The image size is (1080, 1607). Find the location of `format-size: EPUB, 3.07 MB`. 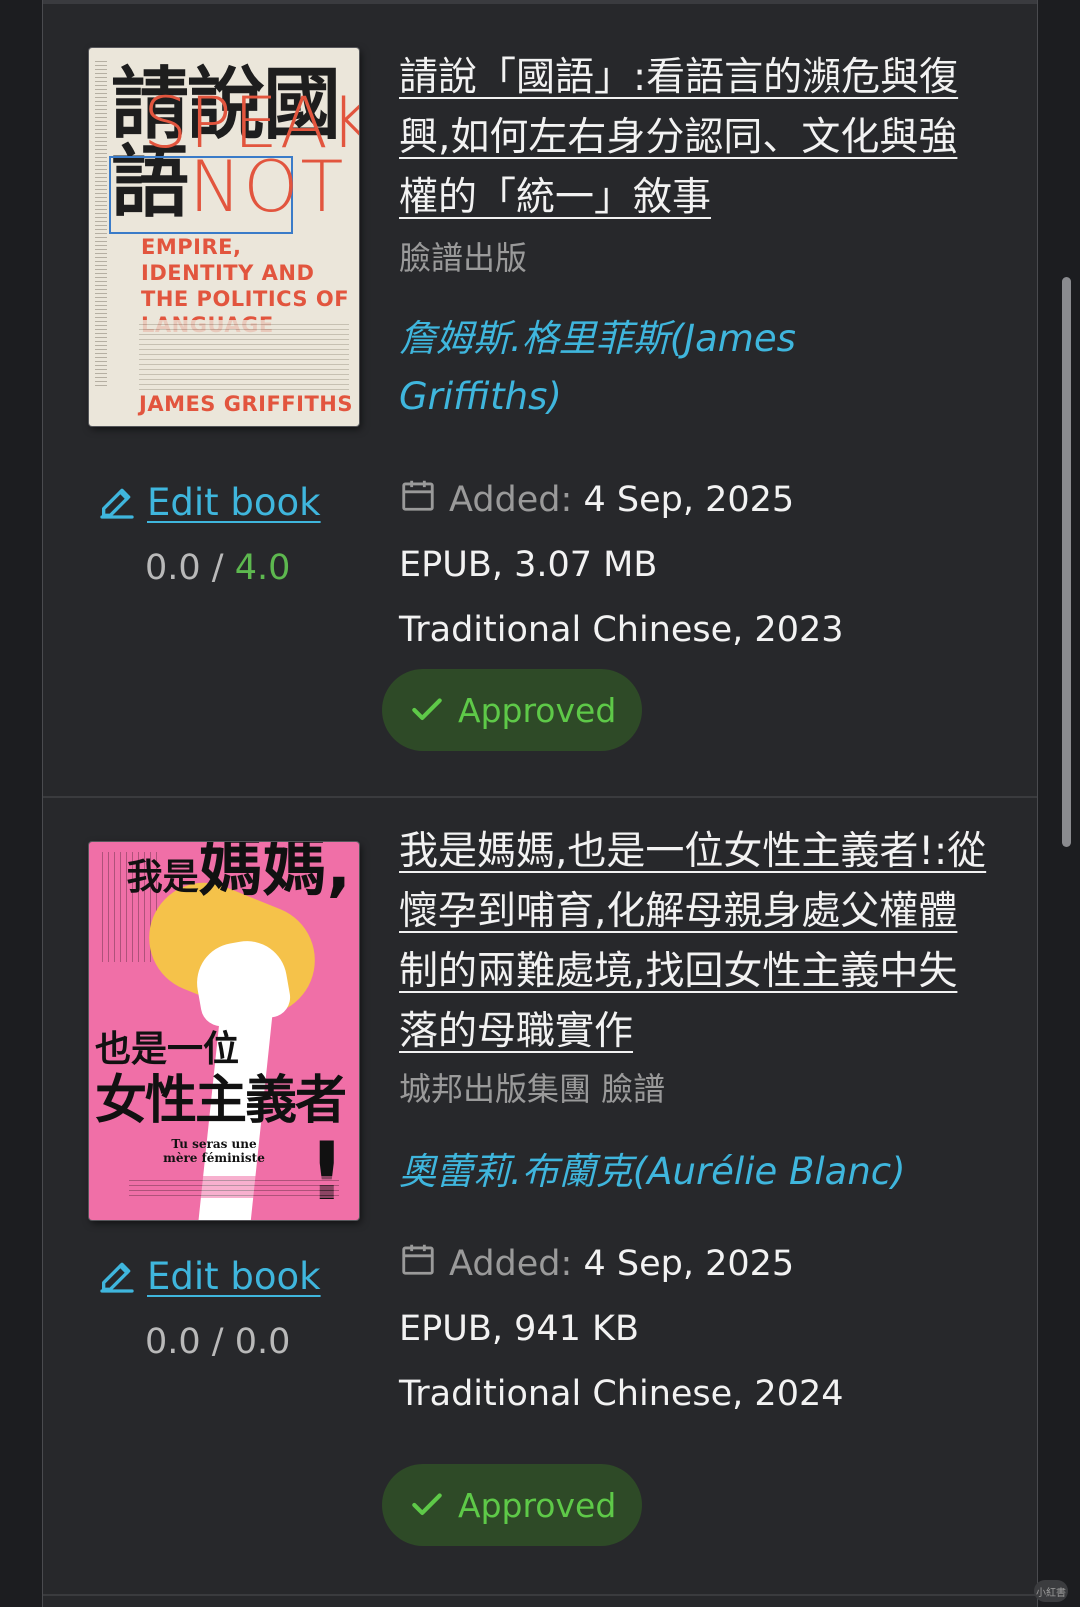

format-size: EPUB, 3.07 MB is located at coordinates (528, 565).